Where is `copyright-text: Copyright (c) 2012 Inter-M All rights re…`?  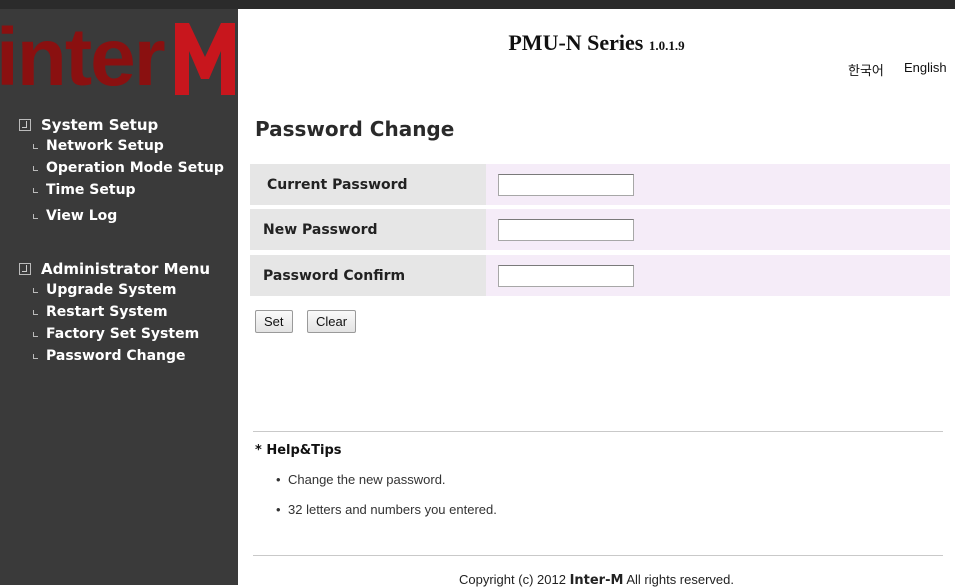
copyright-text: Copyright (c) 2012 Inter-M All rights re… is located at coordinates (596, 580).